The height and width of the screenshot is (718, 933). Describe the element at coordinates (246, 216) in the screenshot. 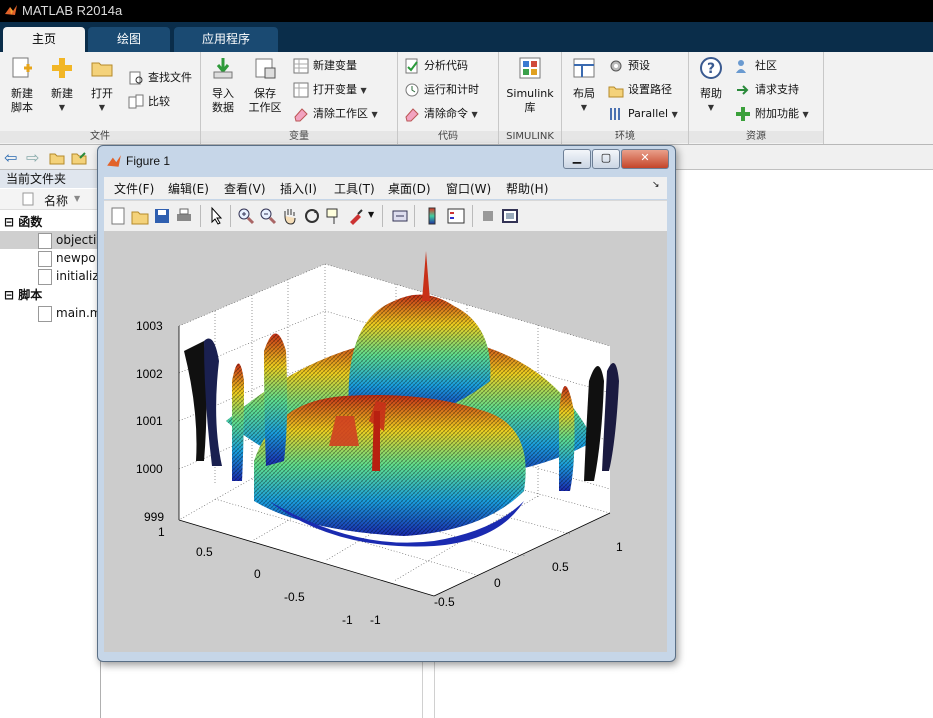

I see `zoom-in-icon` at that location.